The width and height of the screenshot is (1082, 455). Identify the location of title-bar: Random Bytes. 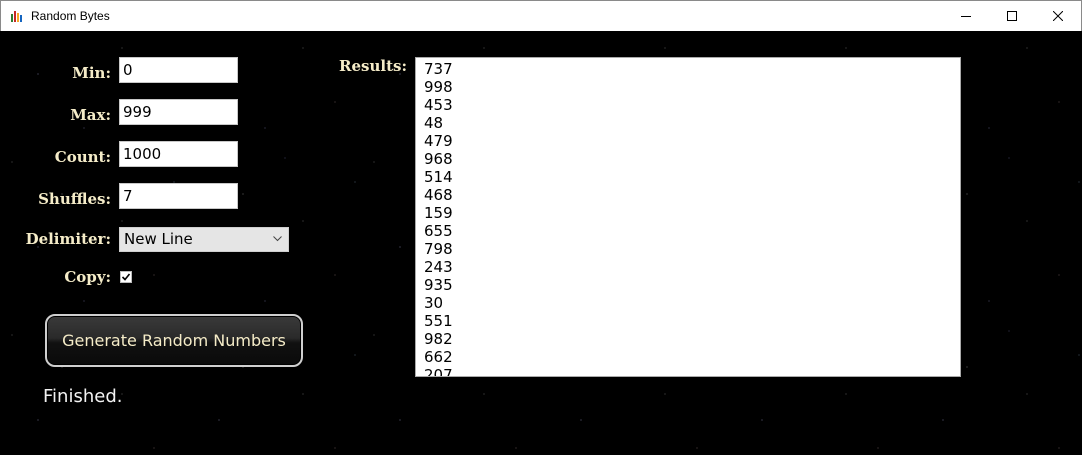
(541, 15).